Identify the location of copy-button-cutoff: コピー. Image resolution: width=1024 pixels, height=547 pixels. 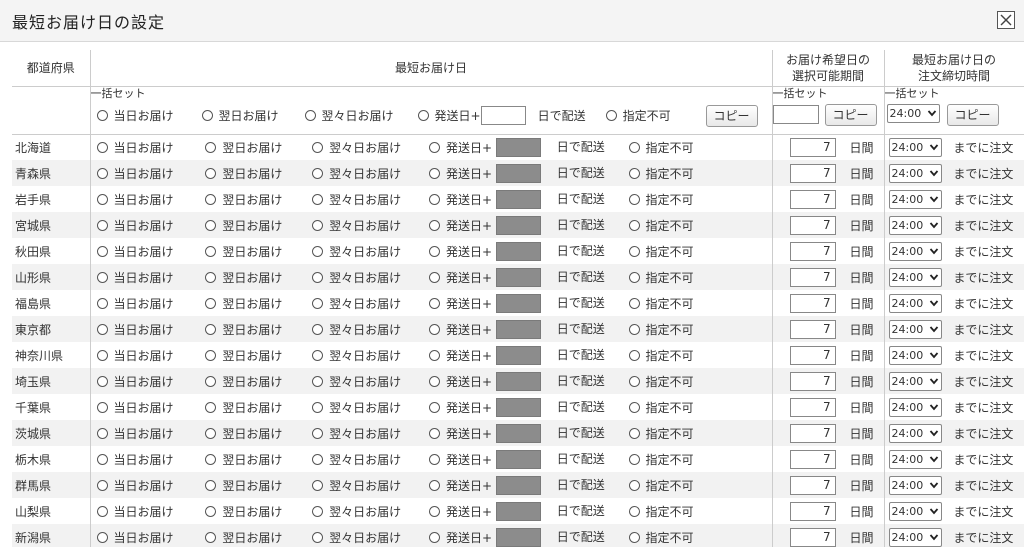
(972, 114).